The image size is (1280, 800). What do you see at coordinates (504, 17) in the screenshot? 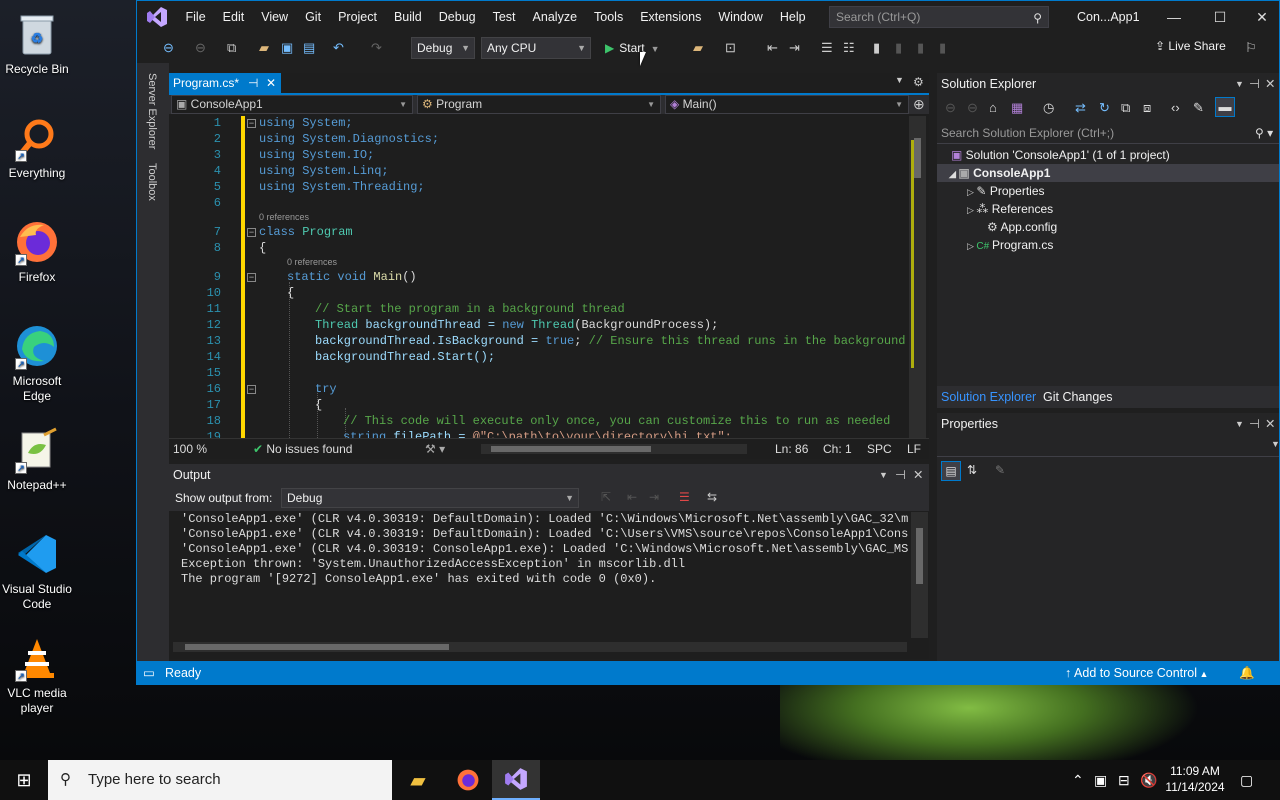
I see `menu-test: Test` at bounding box center [504, 17].